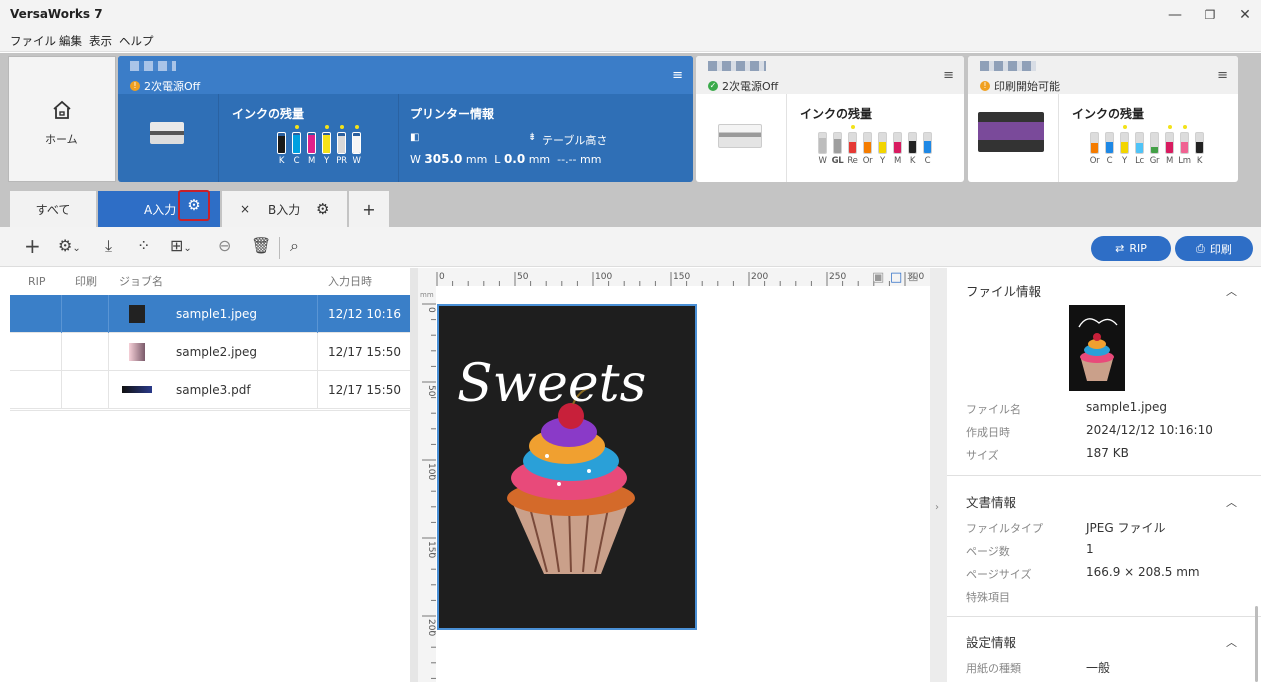 The height and width of the screenshot is (682, 1261). I want to click on app-title: VersaWorks 7, so click(56, 14).